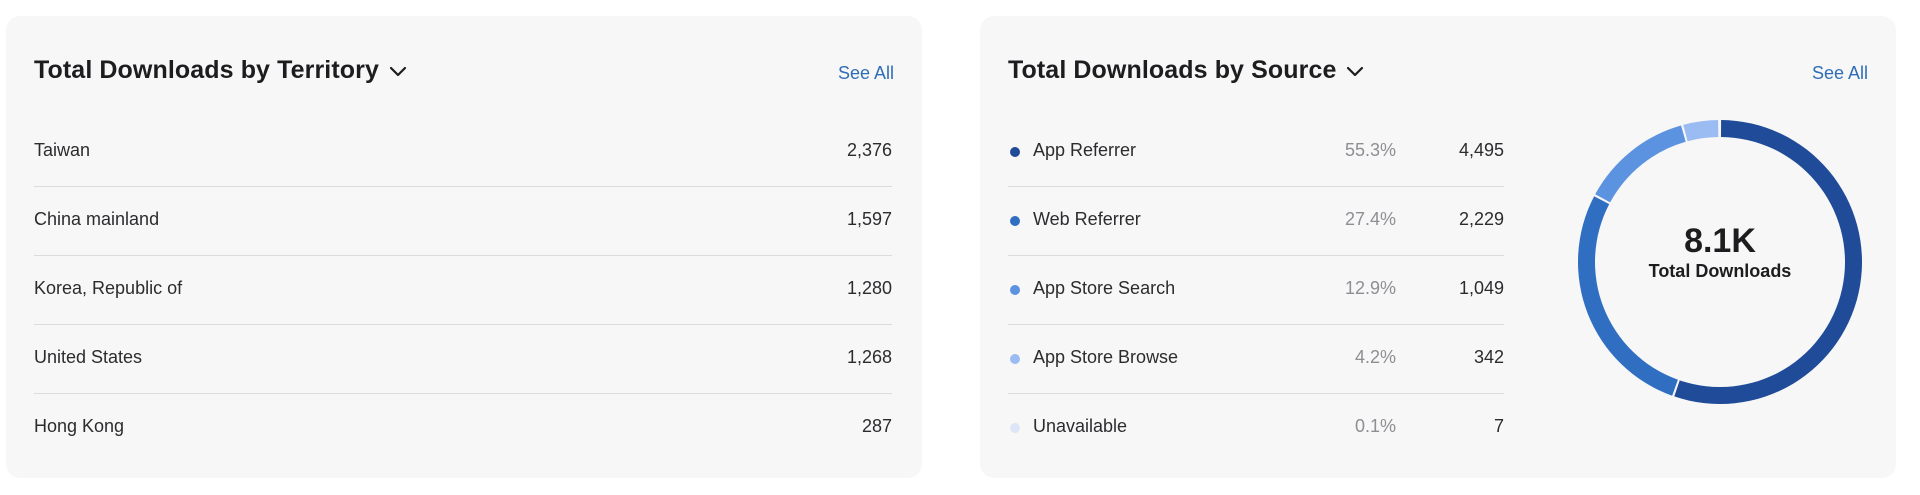  What do you see at coordinates (108, 288) in the screenshot?
I see `territory-name: Korea, Republic of` at bounding box center [108, 288].